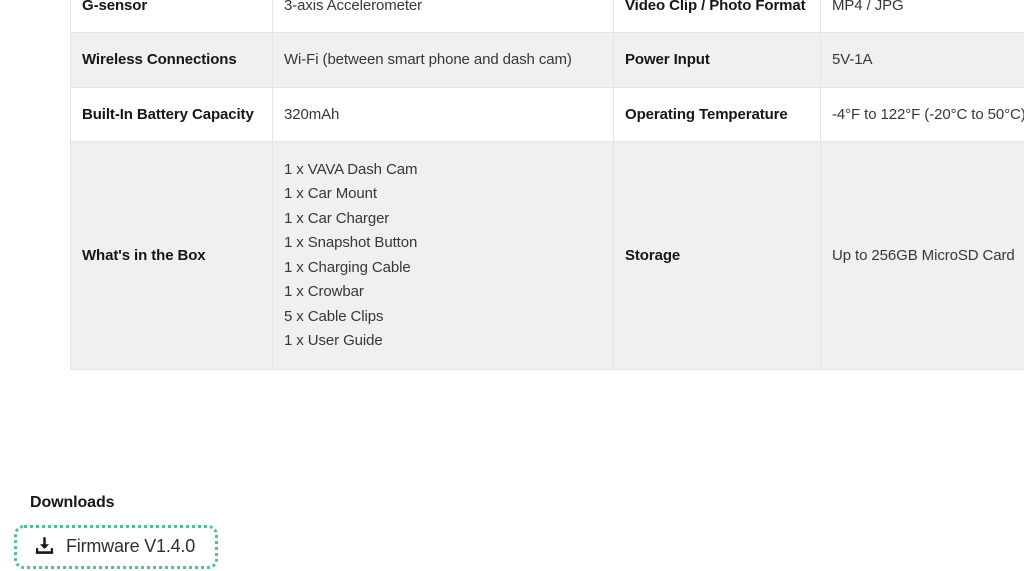 The width and height of the screenshot is (1024, 571). What do you see at coordinates (171, 16) in the screenshot?
I see `spec-label: G-sensor` at bounding box center [171, 16].